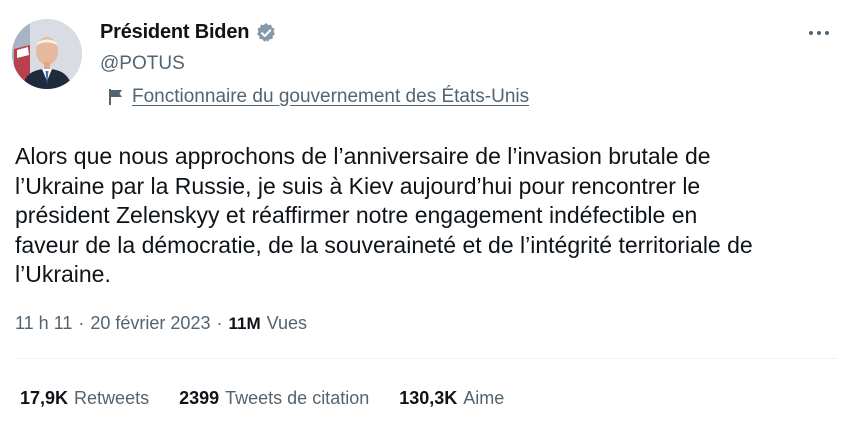  What do you see at coordinates (286, 323) in the screenshot?
I see `views-label: Vues` at bounding box center [286, 323].